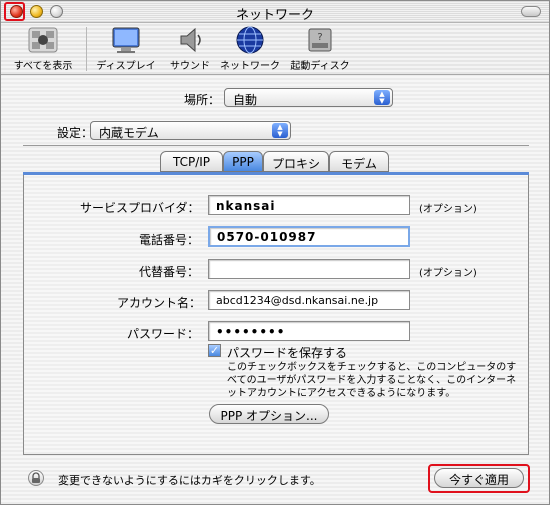 Image resolution: width=550 pixels, height=505 pixels. What do you see at coordinates (43, 40) in the screenshot?
I see `apple-icon` at bounding box center [43, 40].